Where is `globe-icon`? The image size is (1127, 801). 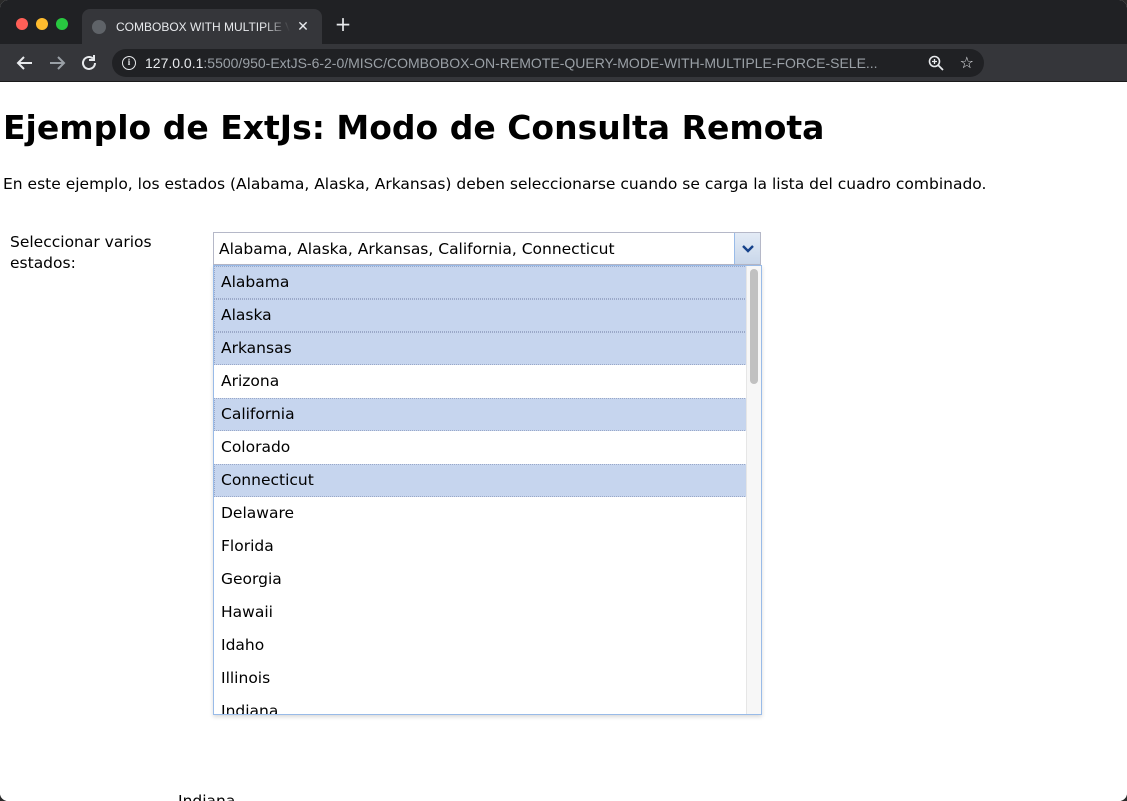
globe-icon is located at coordinates (99, 26).